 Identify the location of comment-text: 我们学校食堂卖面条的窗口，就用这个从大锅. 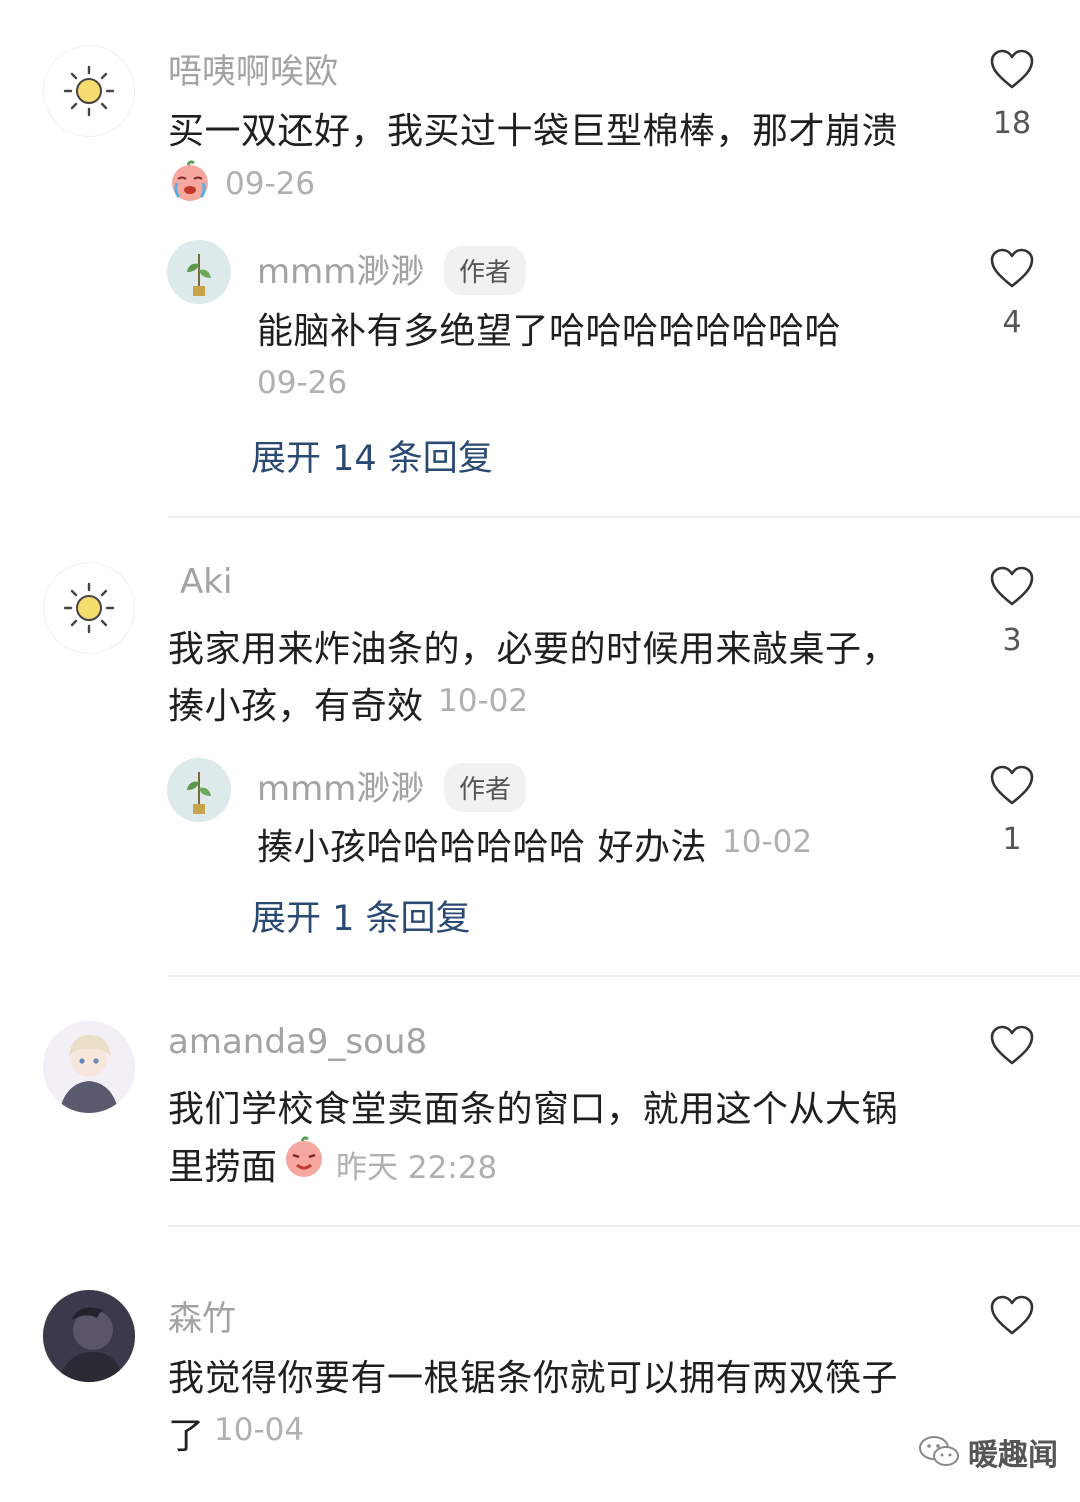
(533, 1109).